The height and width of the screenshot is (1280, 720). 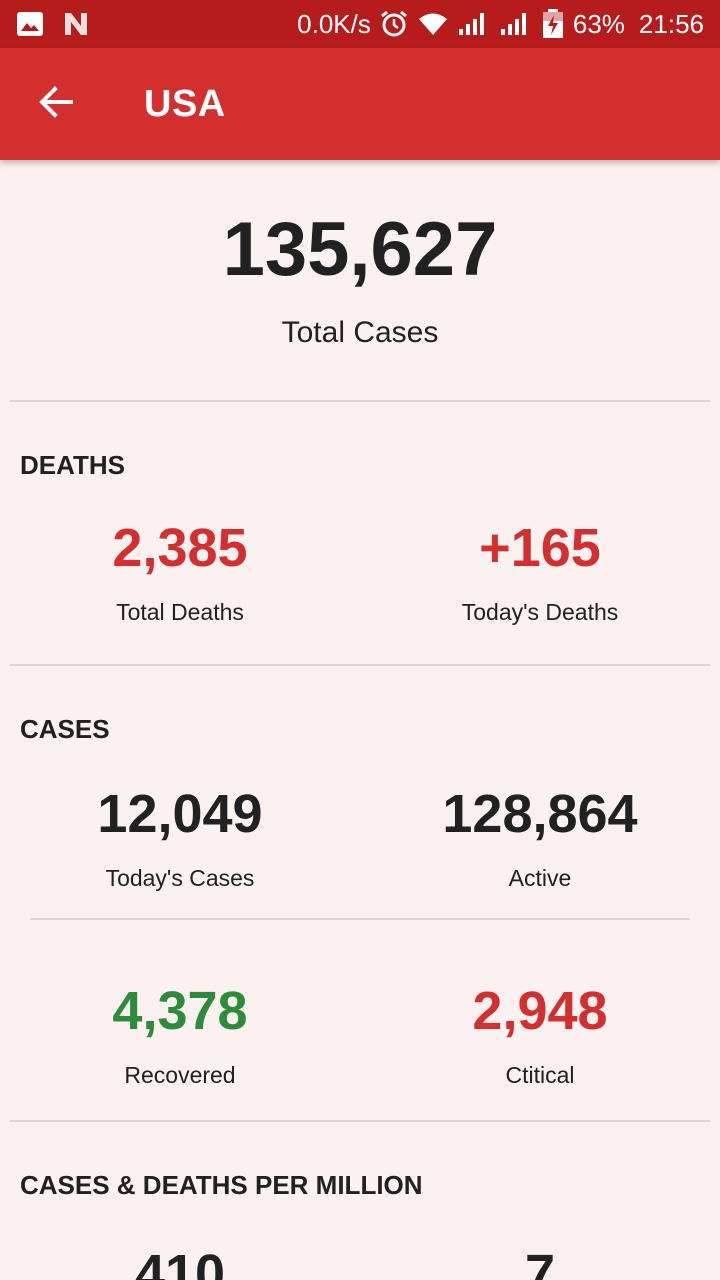 I want to click on back-button, so click(x=56, y=104).